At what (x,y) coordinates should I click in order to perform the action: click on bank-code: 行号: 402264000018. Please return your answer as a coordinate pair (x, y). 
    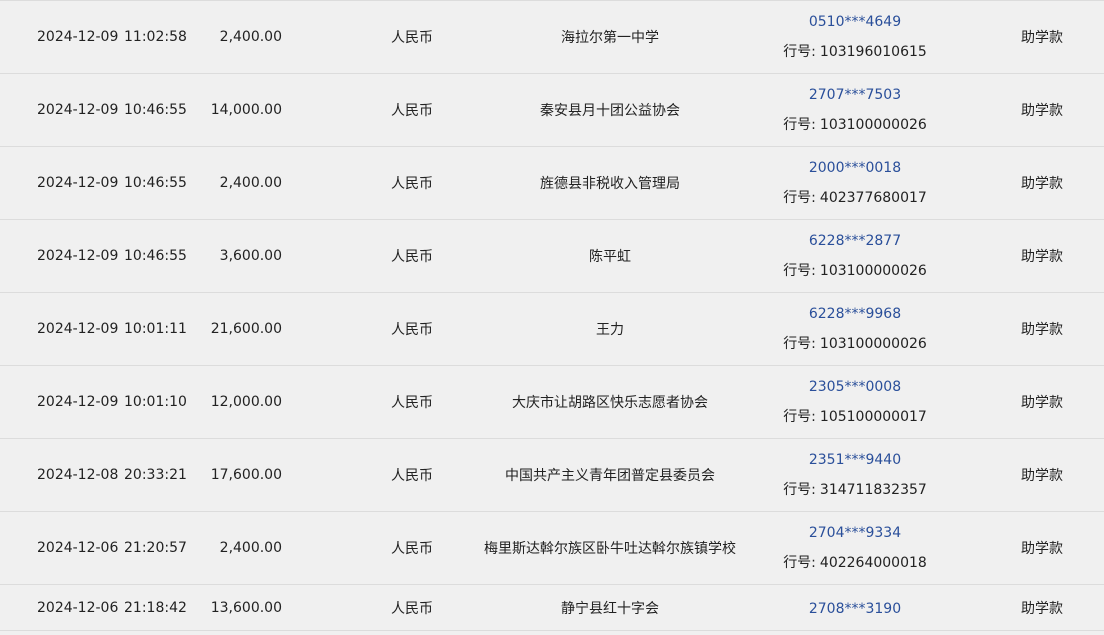
    Looking at the image, I should click on (855, 563).